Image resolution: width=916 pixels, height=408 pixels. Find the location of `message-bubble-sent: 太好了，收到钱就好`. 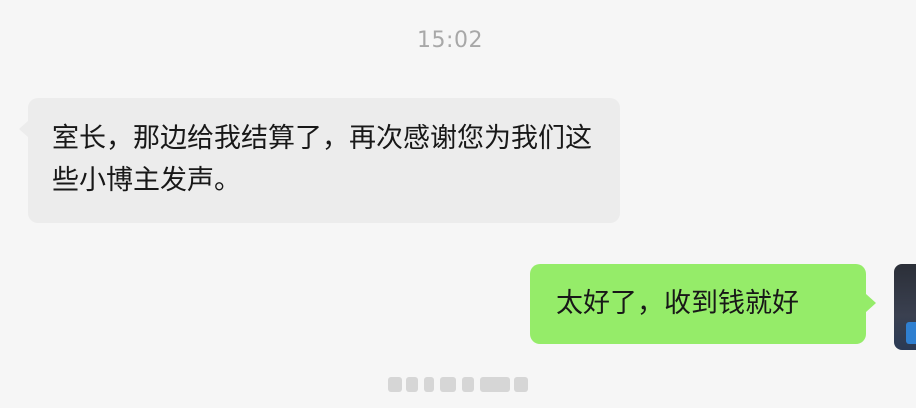

message-bubble-sent: 太好了，收到钱就好 is located at coordinates (703, 304).